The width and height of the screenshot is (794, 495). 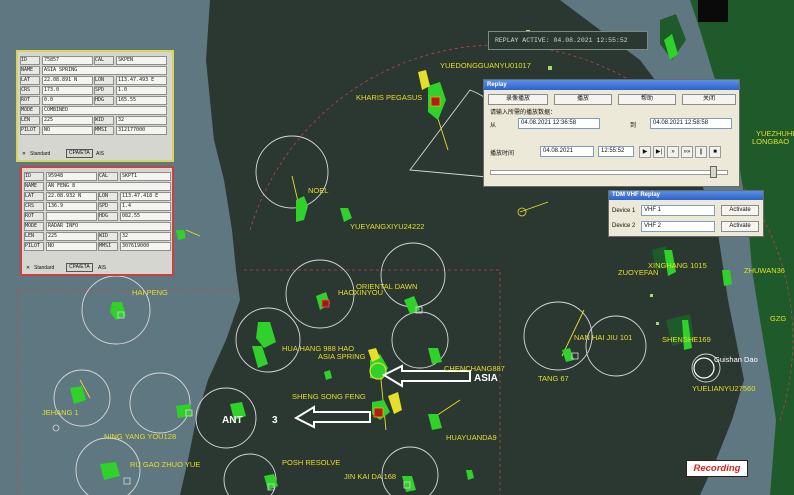 I want to click on field-value: 22.08.891 N, so click(x=67, y=80).